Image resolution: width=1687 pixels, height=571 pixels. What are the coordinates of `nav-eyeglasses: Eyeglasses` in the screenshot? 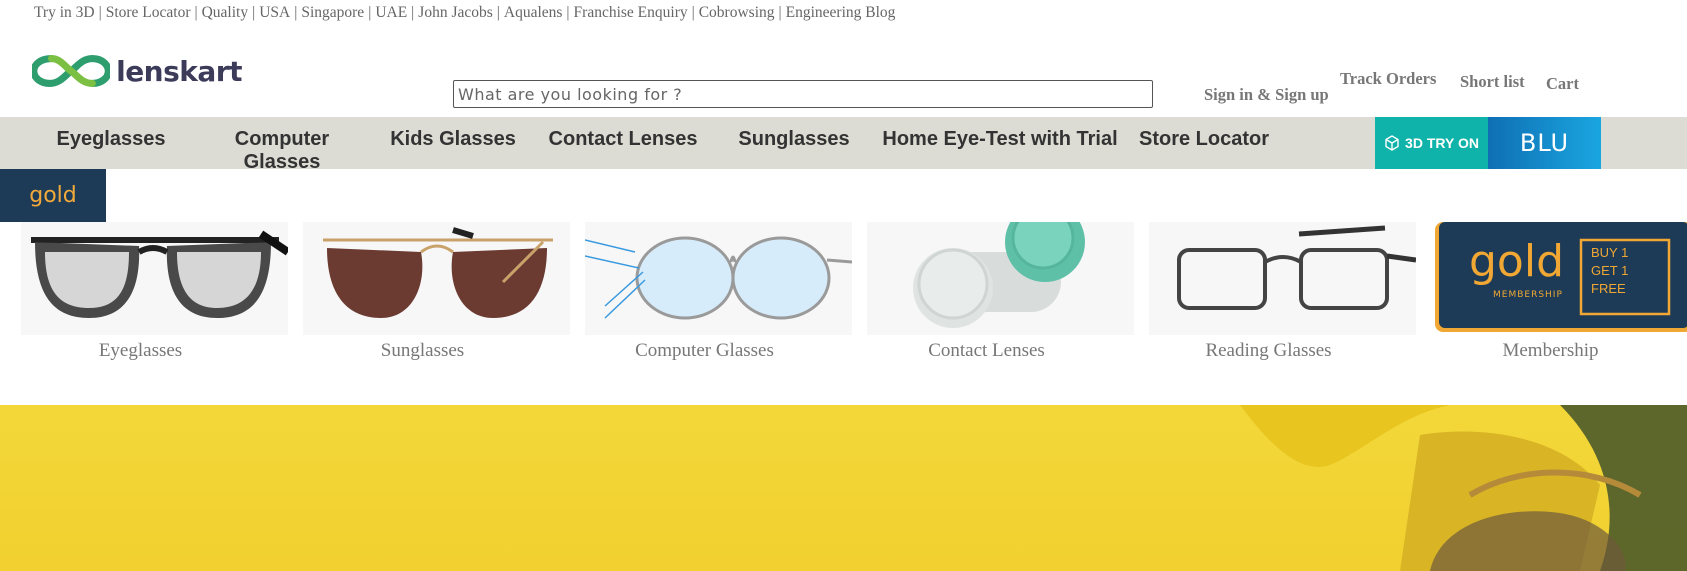 It's located at (111, 139).